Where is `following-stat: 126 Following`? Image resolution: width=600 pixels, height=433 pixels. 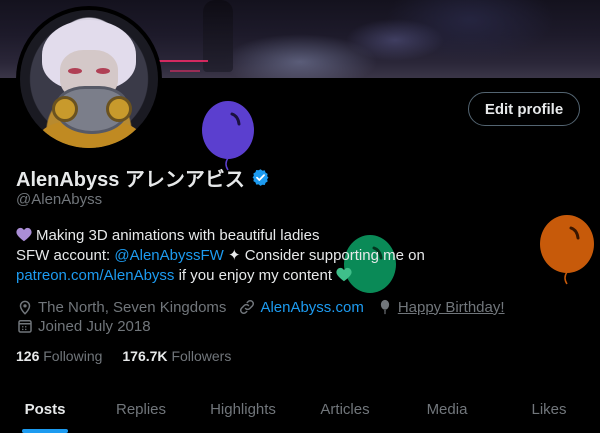 following-stat: 126 Following is located at coordinates (59, 356).